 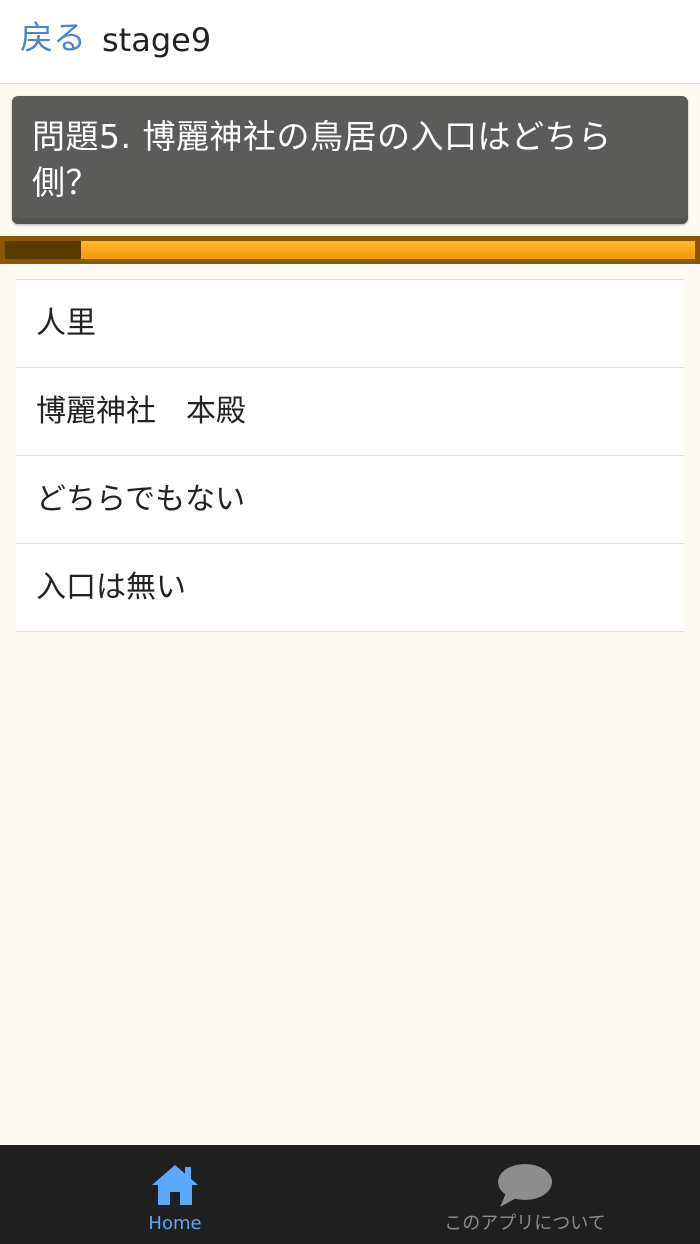 I want to click on tab-about-label: このアプリについて, so click(x=525, y=1223).